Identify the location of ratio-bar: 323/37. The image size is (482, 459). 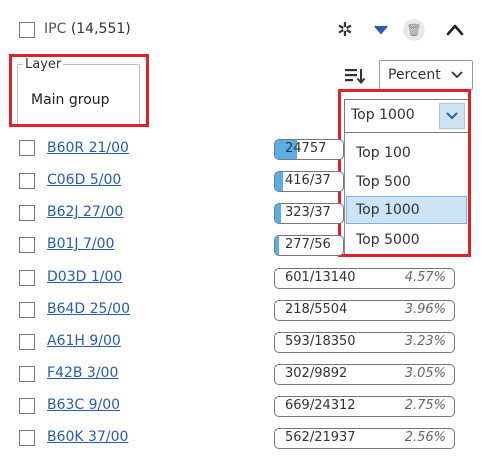
(309, 213).